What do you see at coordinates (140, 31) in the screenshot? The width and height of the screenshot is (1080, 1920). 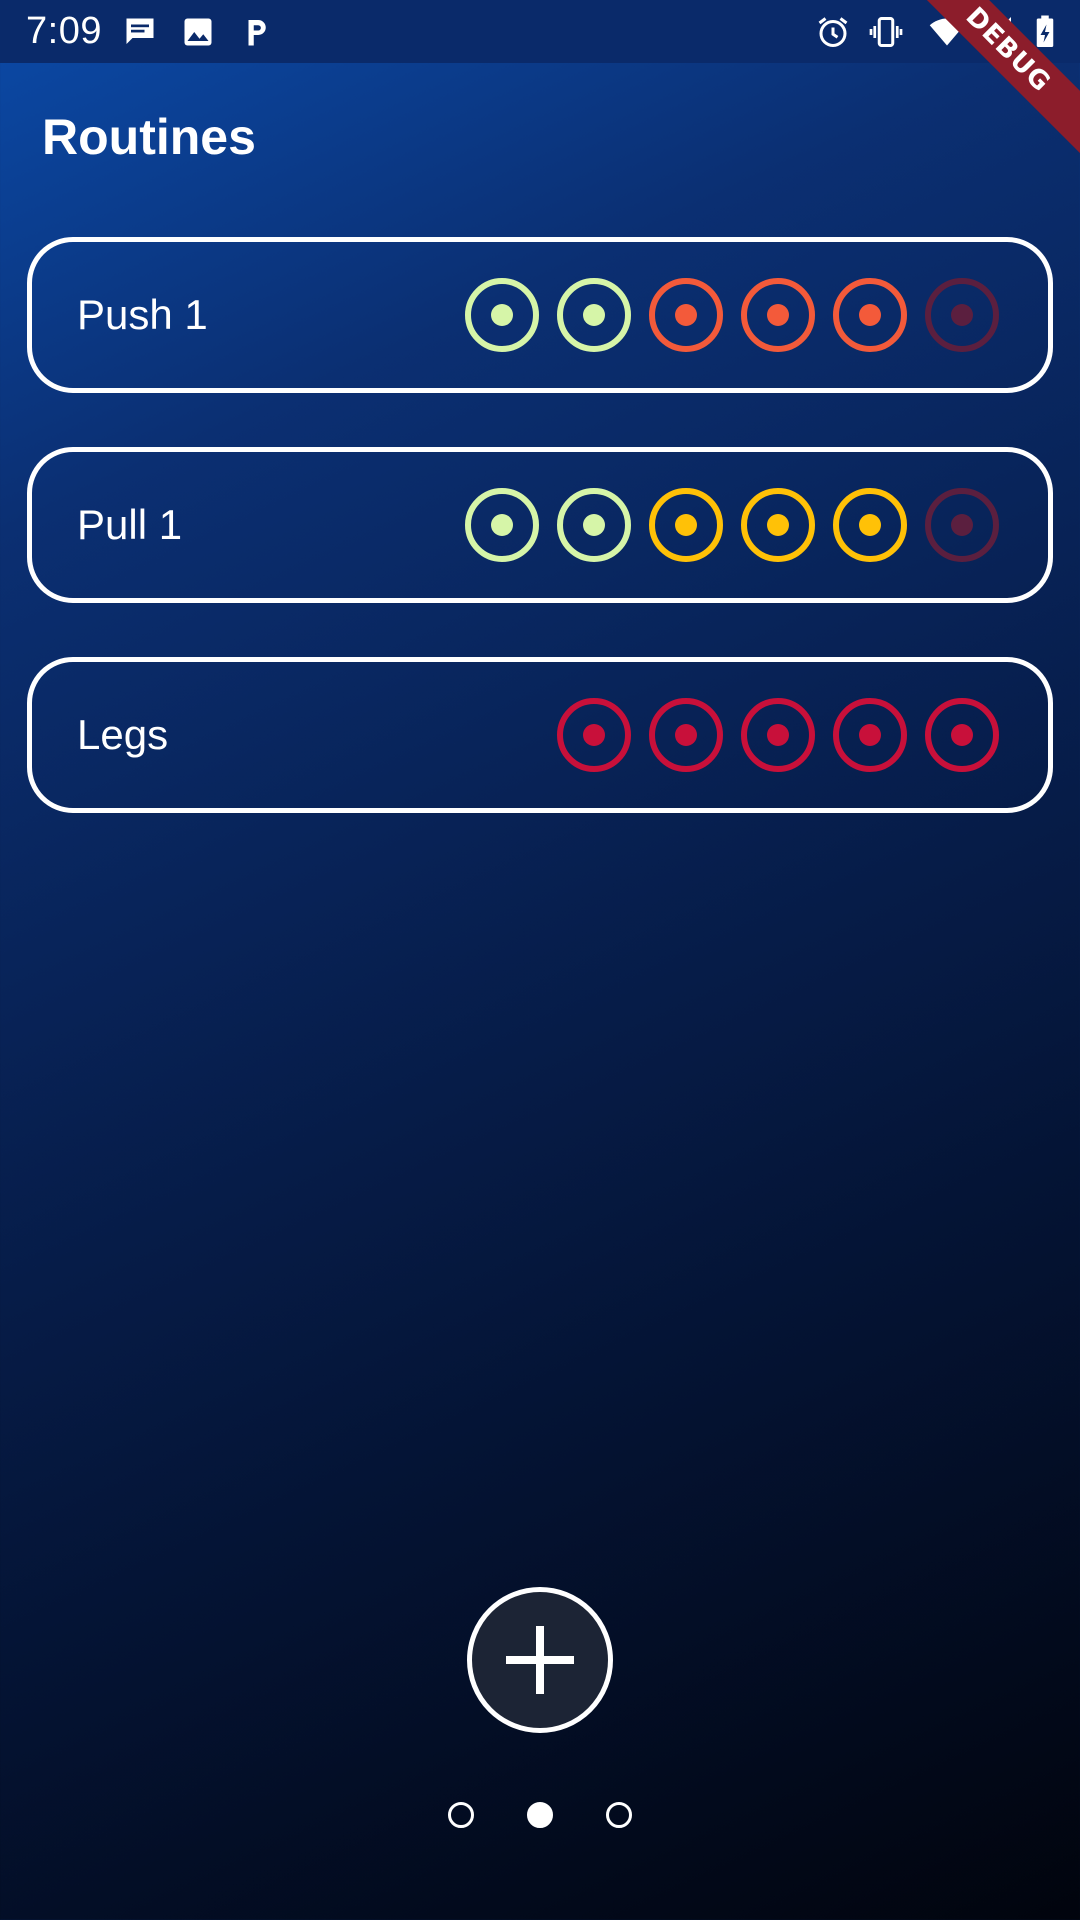 I see `message-icon` at bounding box center [140, 31].